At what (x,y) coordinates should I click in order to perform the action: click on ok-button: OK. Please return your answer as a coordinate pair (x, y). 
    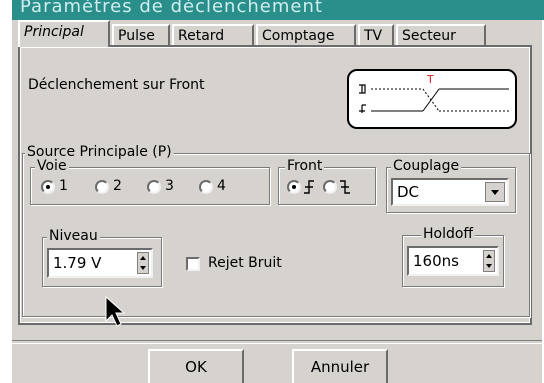
    Looking at the image, I should click on (196, 366).